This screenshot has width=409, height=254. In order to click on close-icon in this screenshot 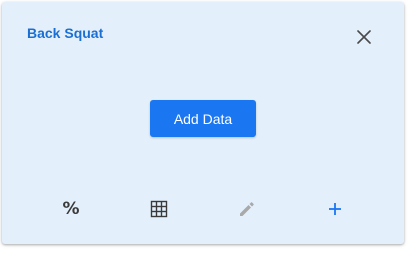, I will do `click(364, 37)`.